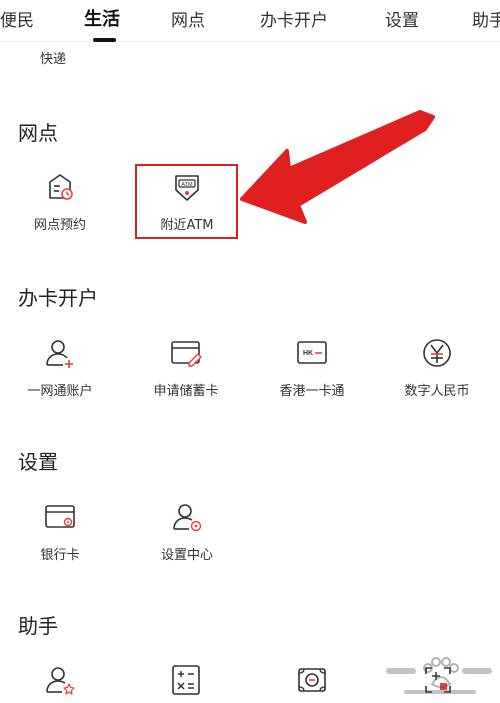  What do you see at coordinates (17, 18) in the screenshot?
I see `tab-convenience: 便民` at bounding box center [17, 18].